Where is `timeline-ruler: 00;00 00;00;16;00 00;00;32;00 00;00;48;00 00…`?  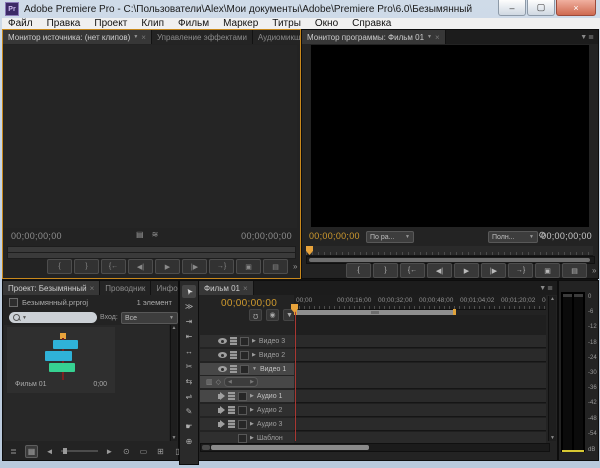 timeline-ruler: 00;00 00;00;16;00 00;00;32;00 00;00;48;00 00… is located at coordinates (420, 302).